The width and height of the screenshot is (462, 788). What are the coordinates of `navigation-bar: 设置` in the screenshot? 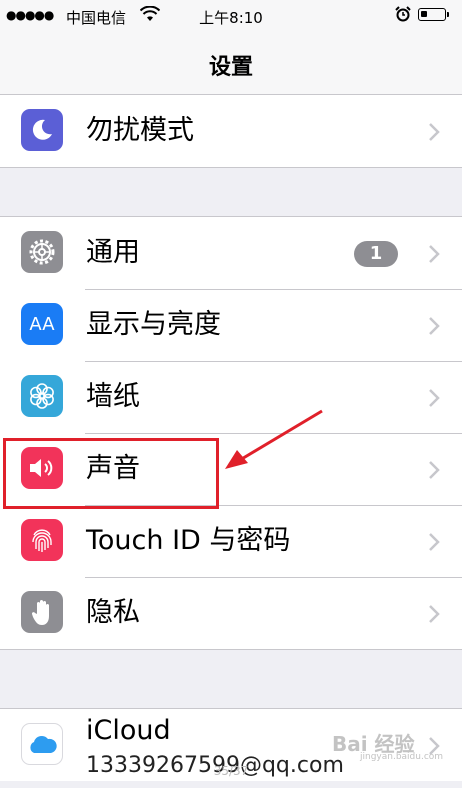 It's located at (231, 64).